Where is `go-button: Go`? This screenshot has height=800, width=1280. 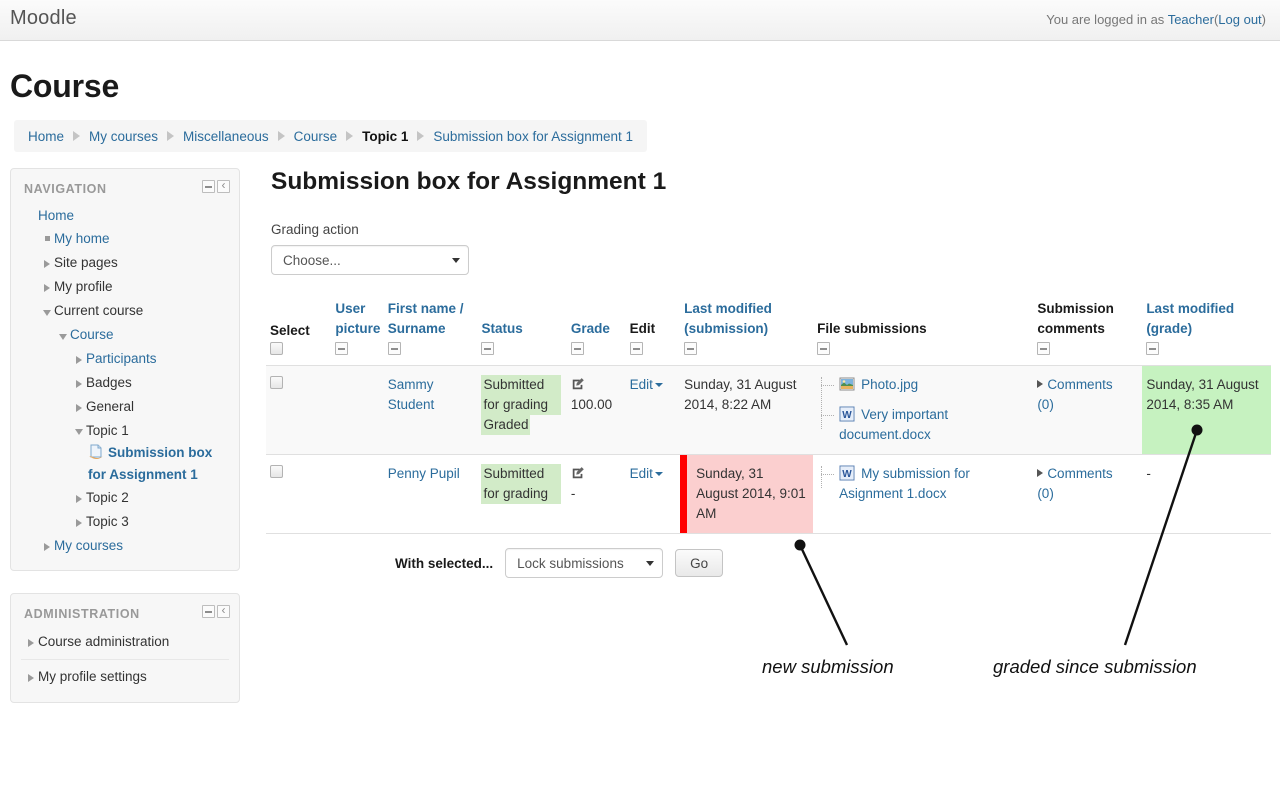 go-button: Go is located at coordinates (699, 563).